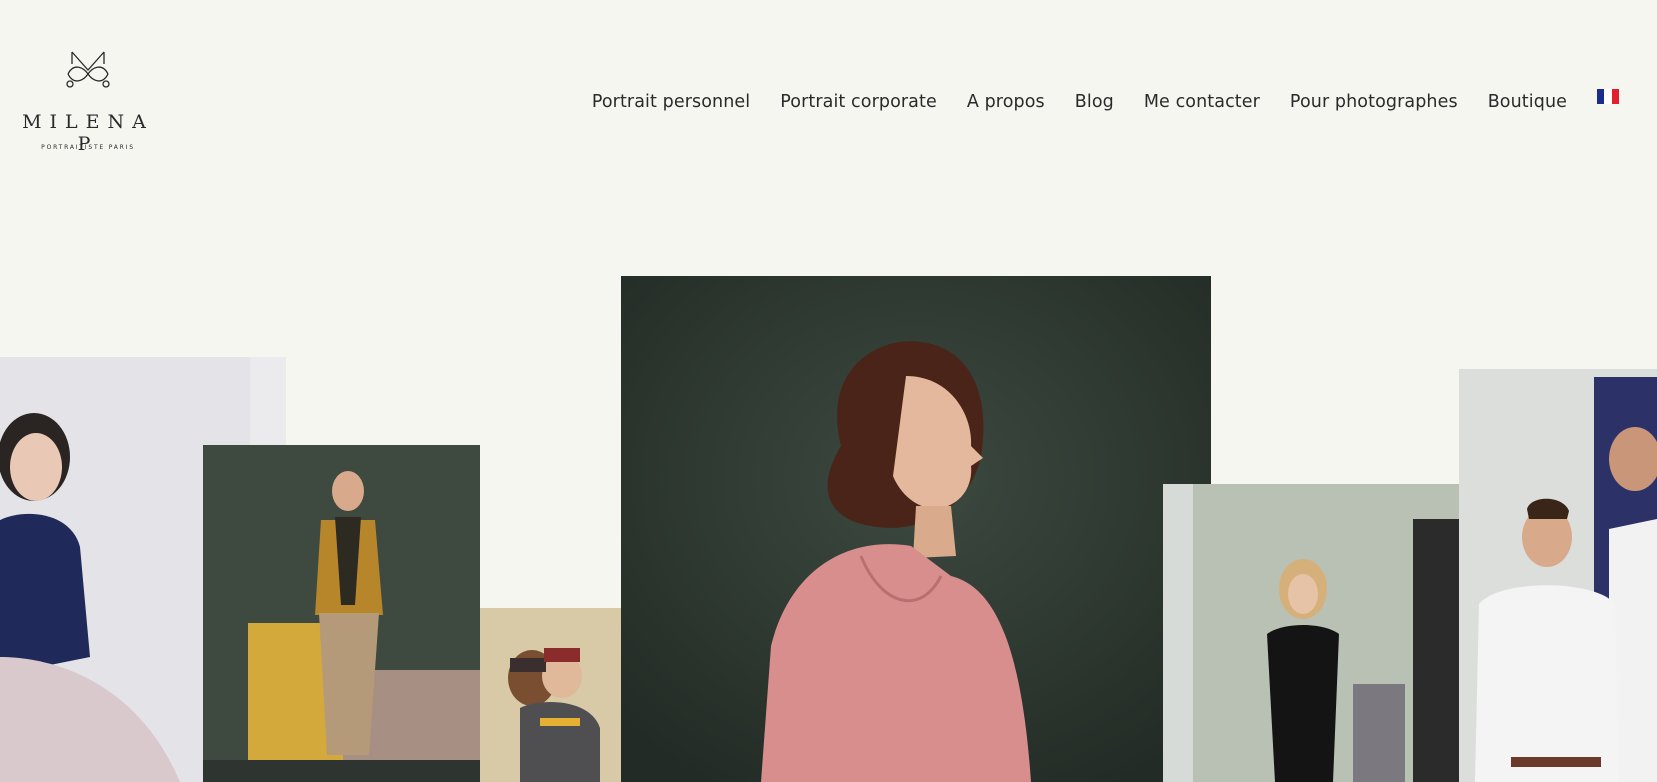 This screenshot has height=782, width=1657. I want to click on nav-blog: Blog, so click(1094, 102).